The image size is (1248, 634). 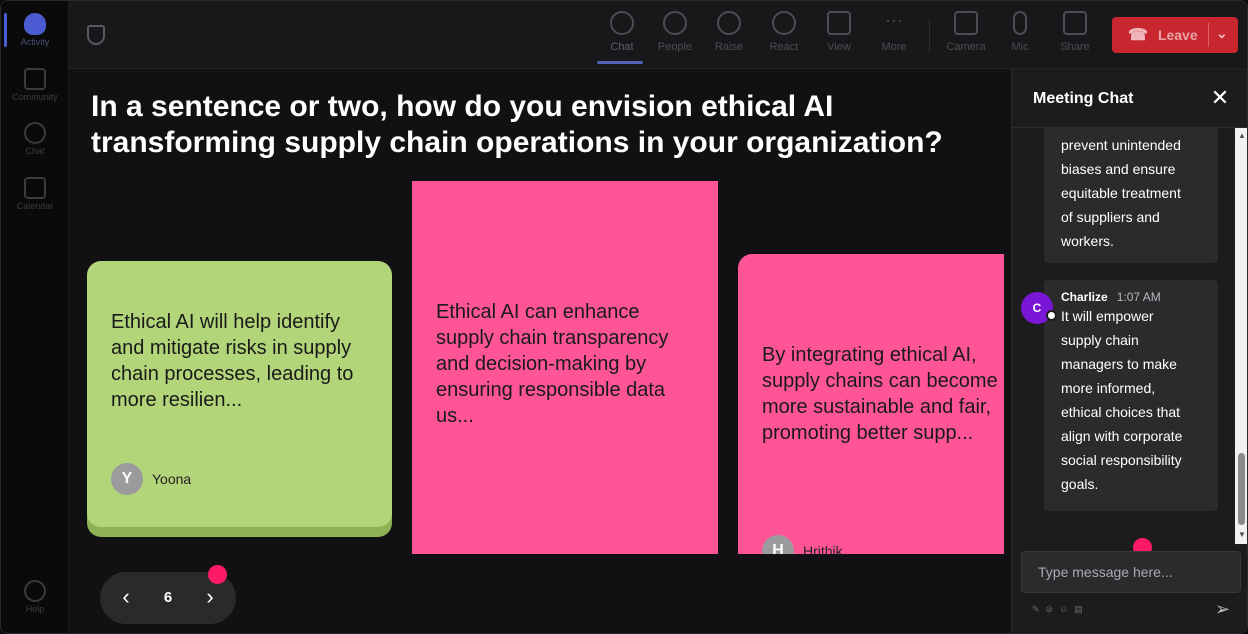 What do you see at coordinates (966, 23) in the screenshot?
I see `camera-off-icon` at bounding box center [966, 23].